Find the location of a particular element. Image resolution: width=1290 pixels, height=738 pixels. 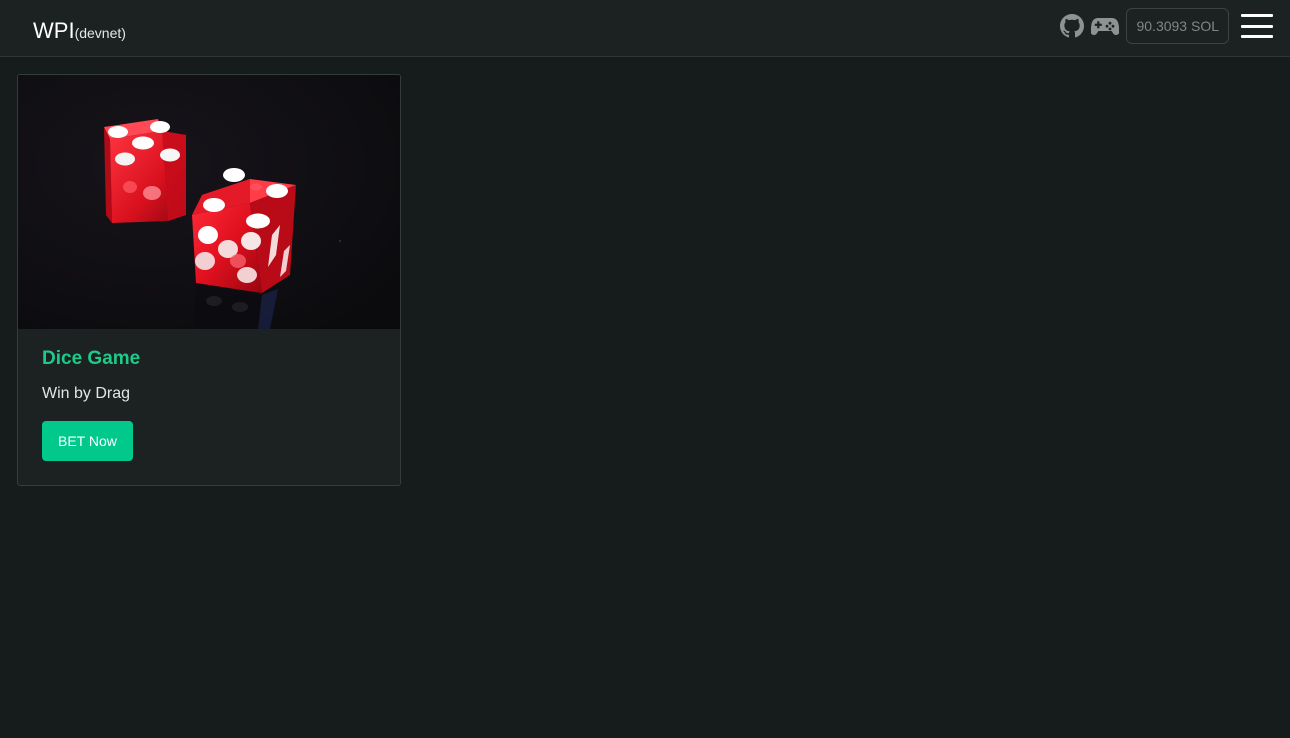

top-navbar: WPI(devnet) 90.3093 SOL is located at coordinates (645, 28).